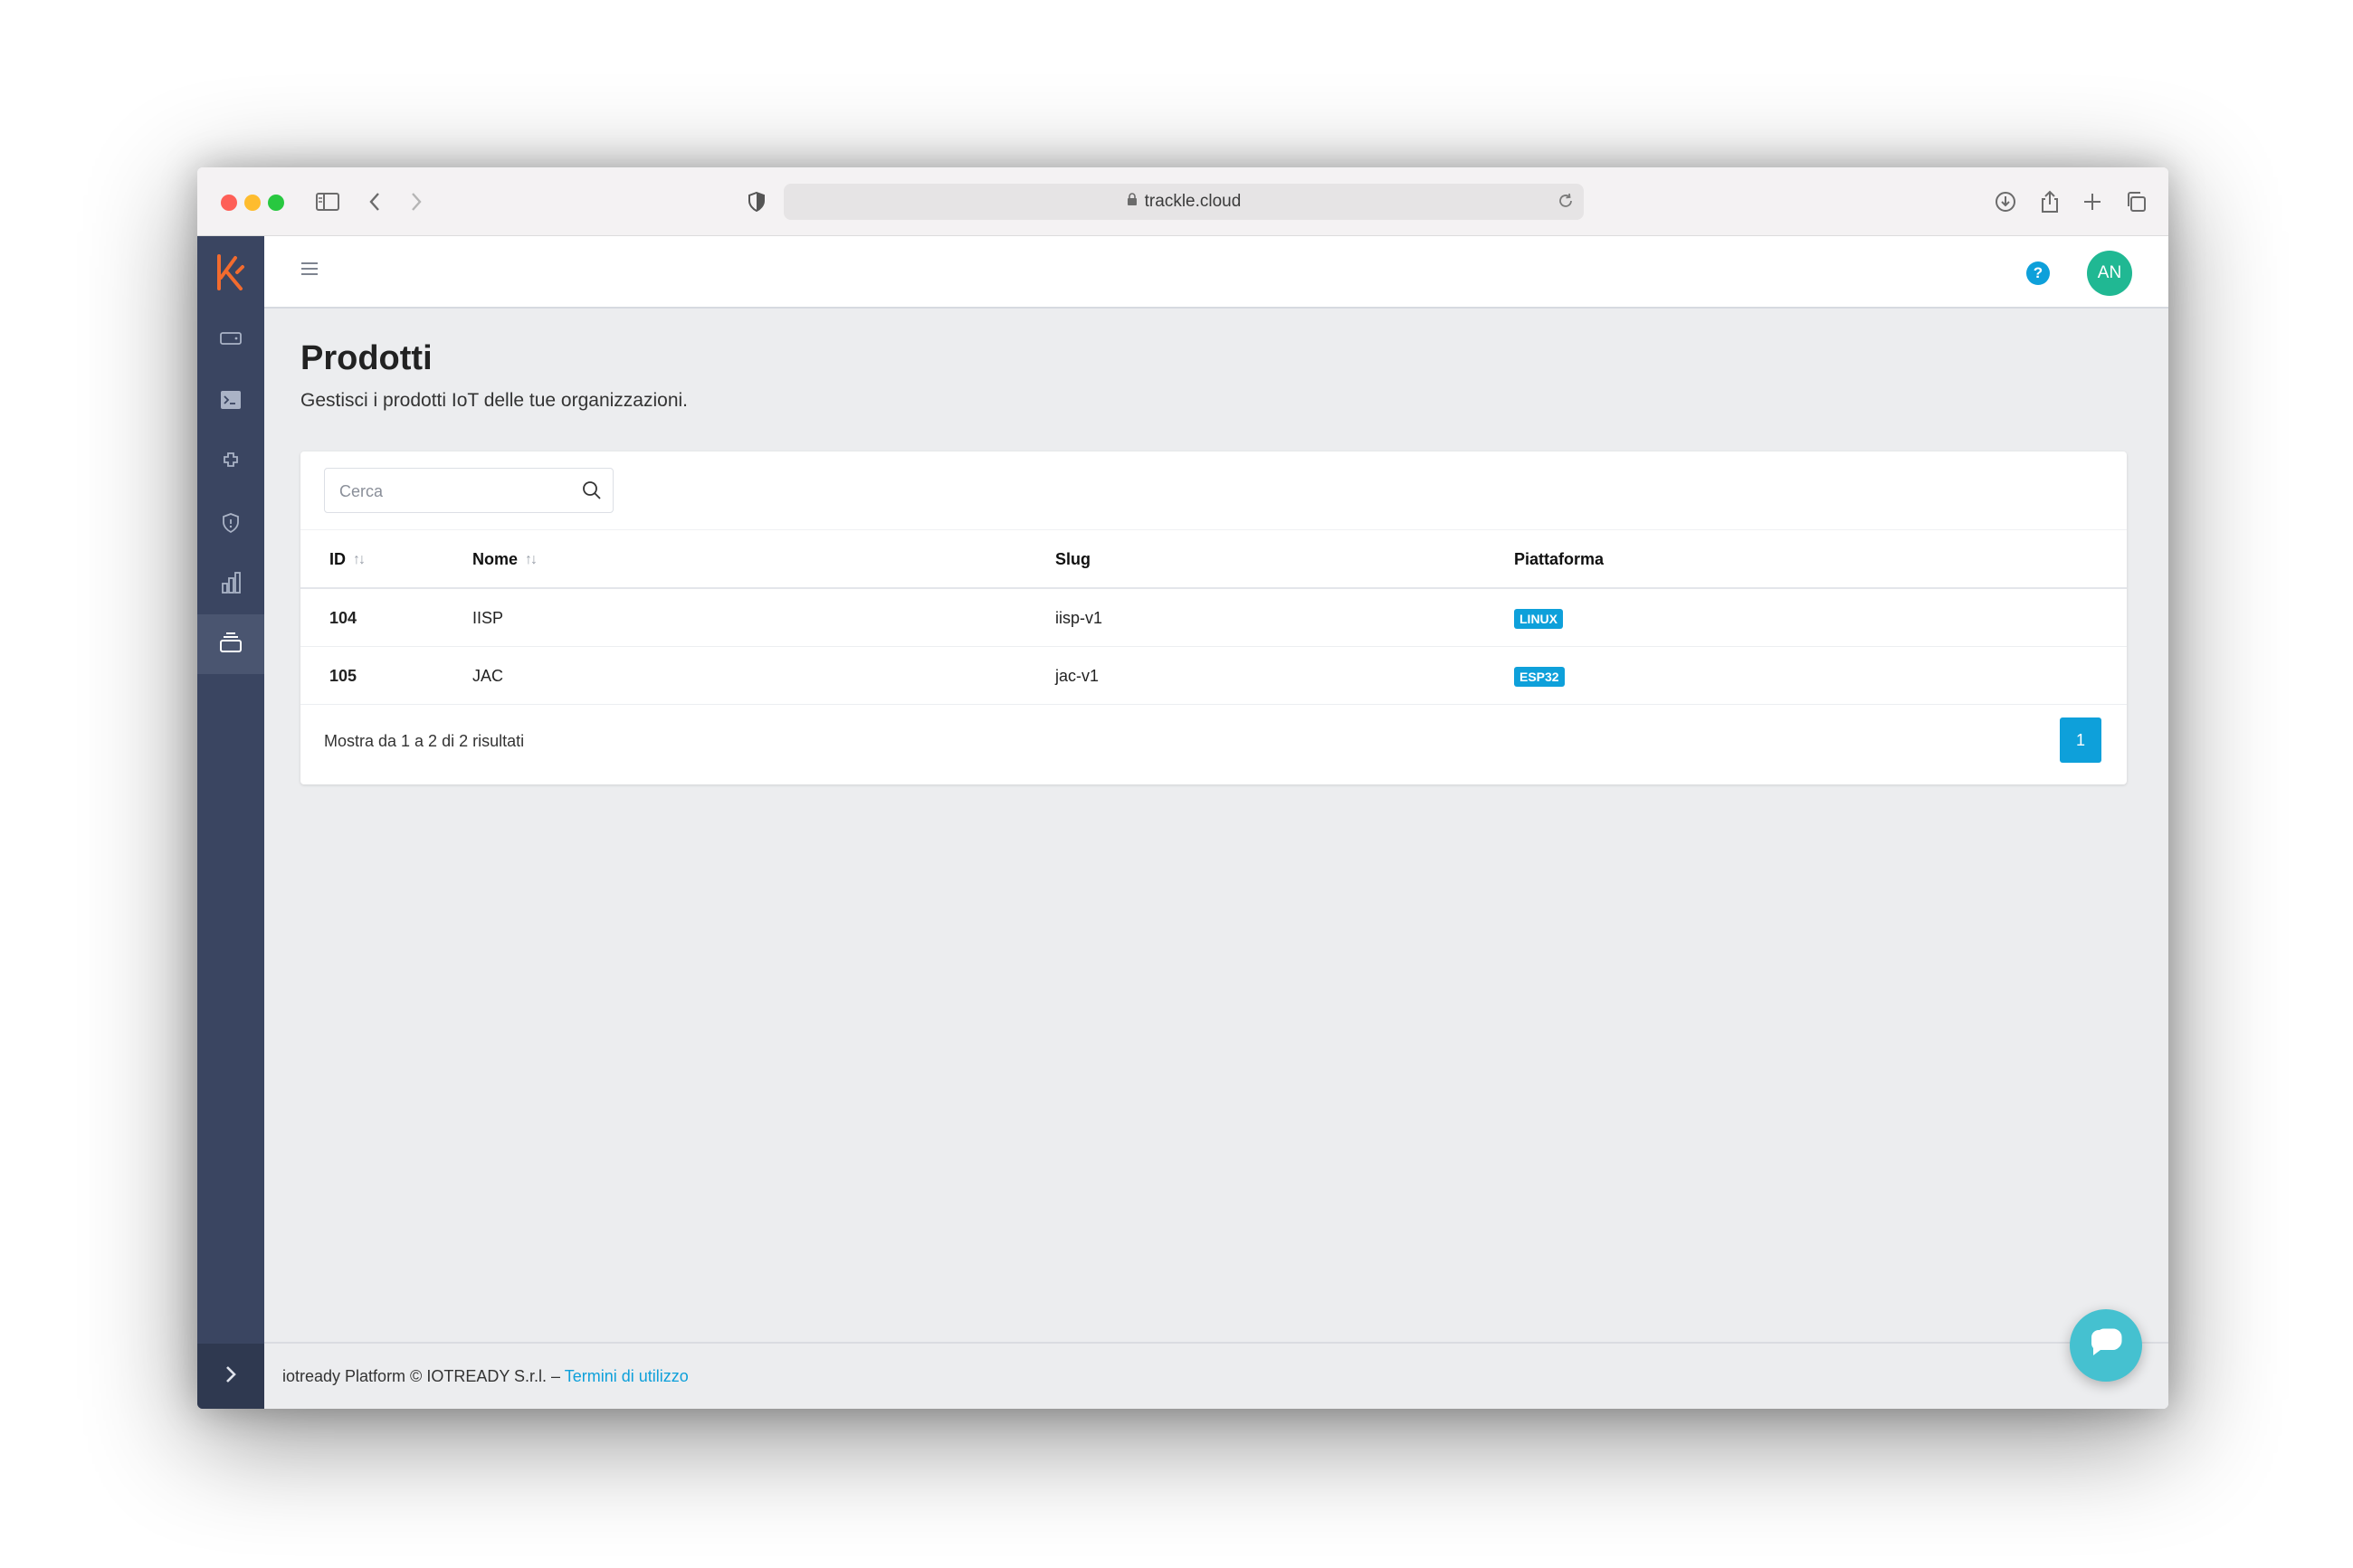 Image resolution: width=2353 pixels, height=1568 pixels. I want to click on platform-badge: ESP32, so click(1540, 677).